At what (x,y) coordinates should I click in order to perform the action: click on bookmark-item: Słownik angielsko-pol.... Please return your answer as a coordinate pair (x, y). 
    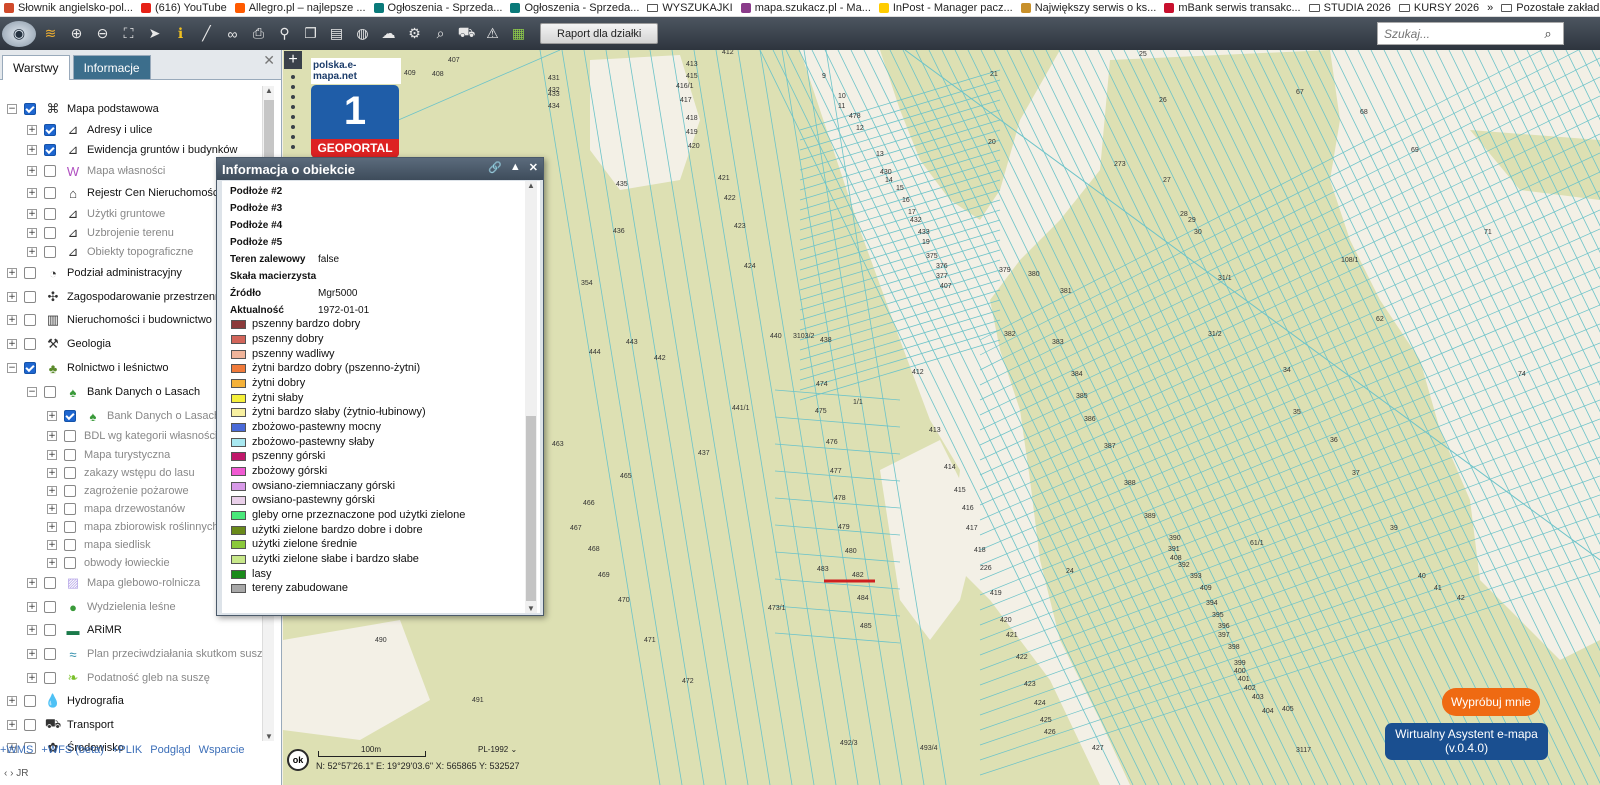
    Looking at the image, I should click on (68, 8).